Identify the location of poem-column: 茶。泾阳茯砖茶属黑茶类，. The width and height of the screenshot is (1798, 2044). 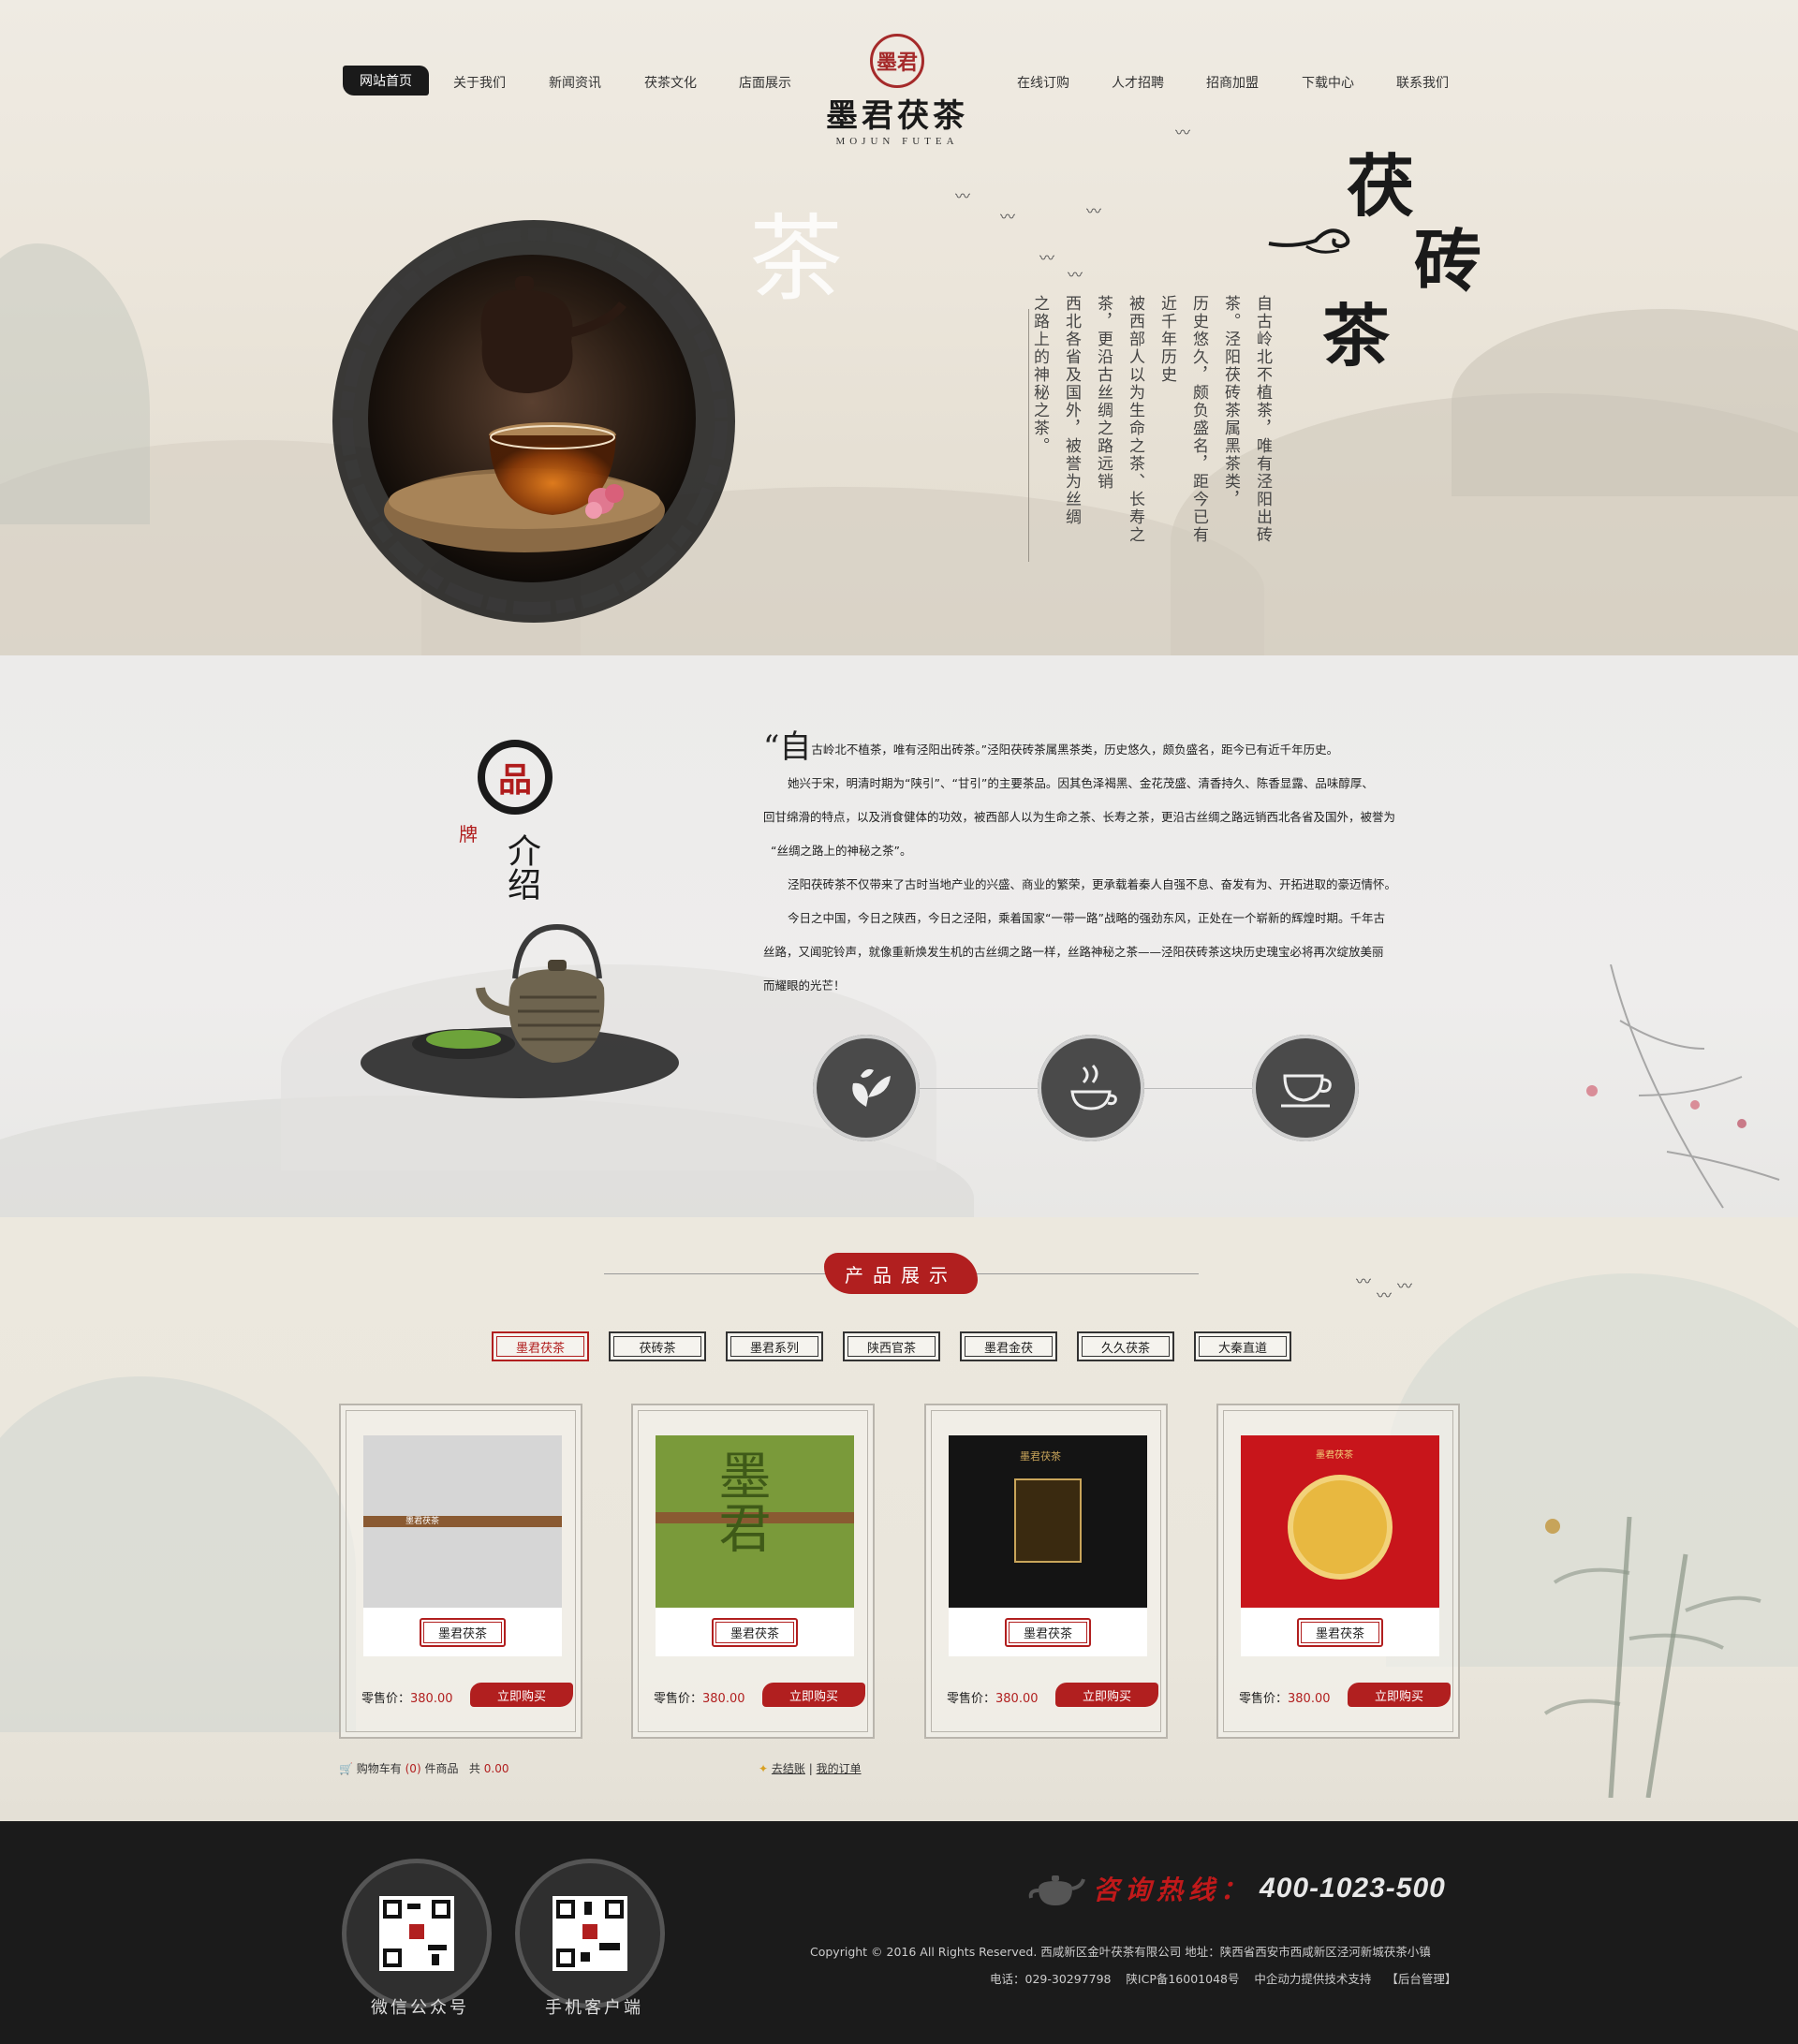
(1230, 401).